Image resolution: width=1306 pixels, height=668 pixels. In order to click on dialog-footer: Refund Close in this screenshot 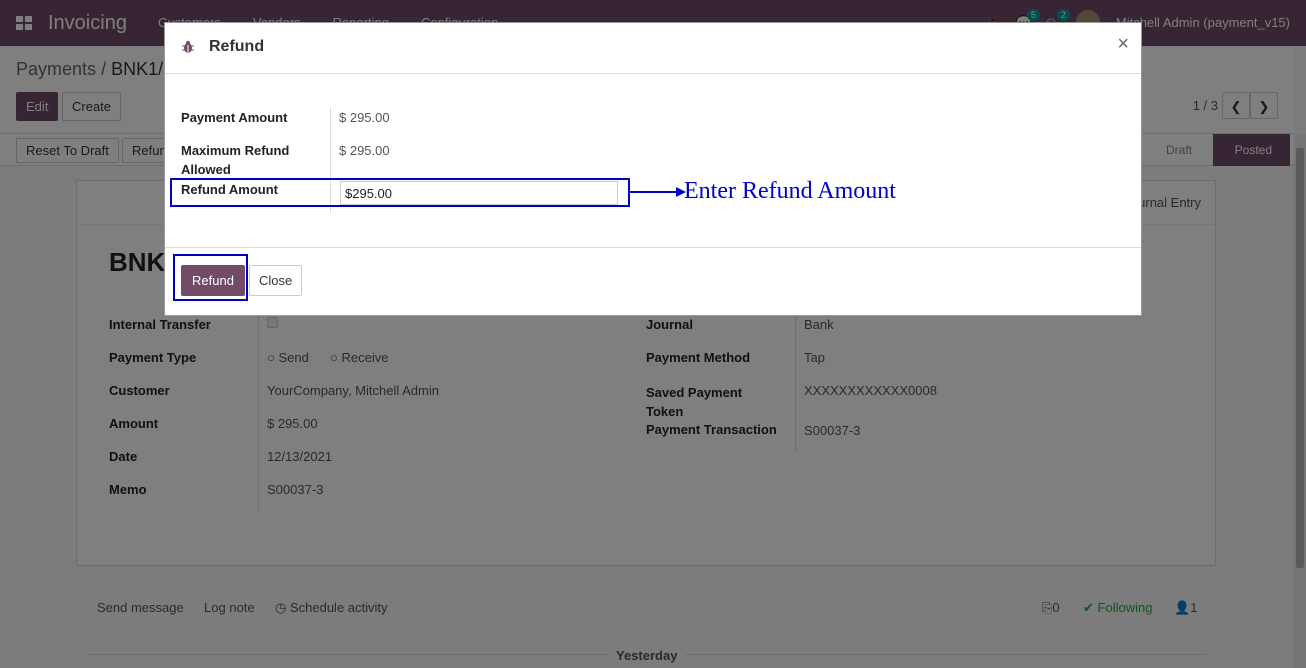, I will do `click(653, 282)`.